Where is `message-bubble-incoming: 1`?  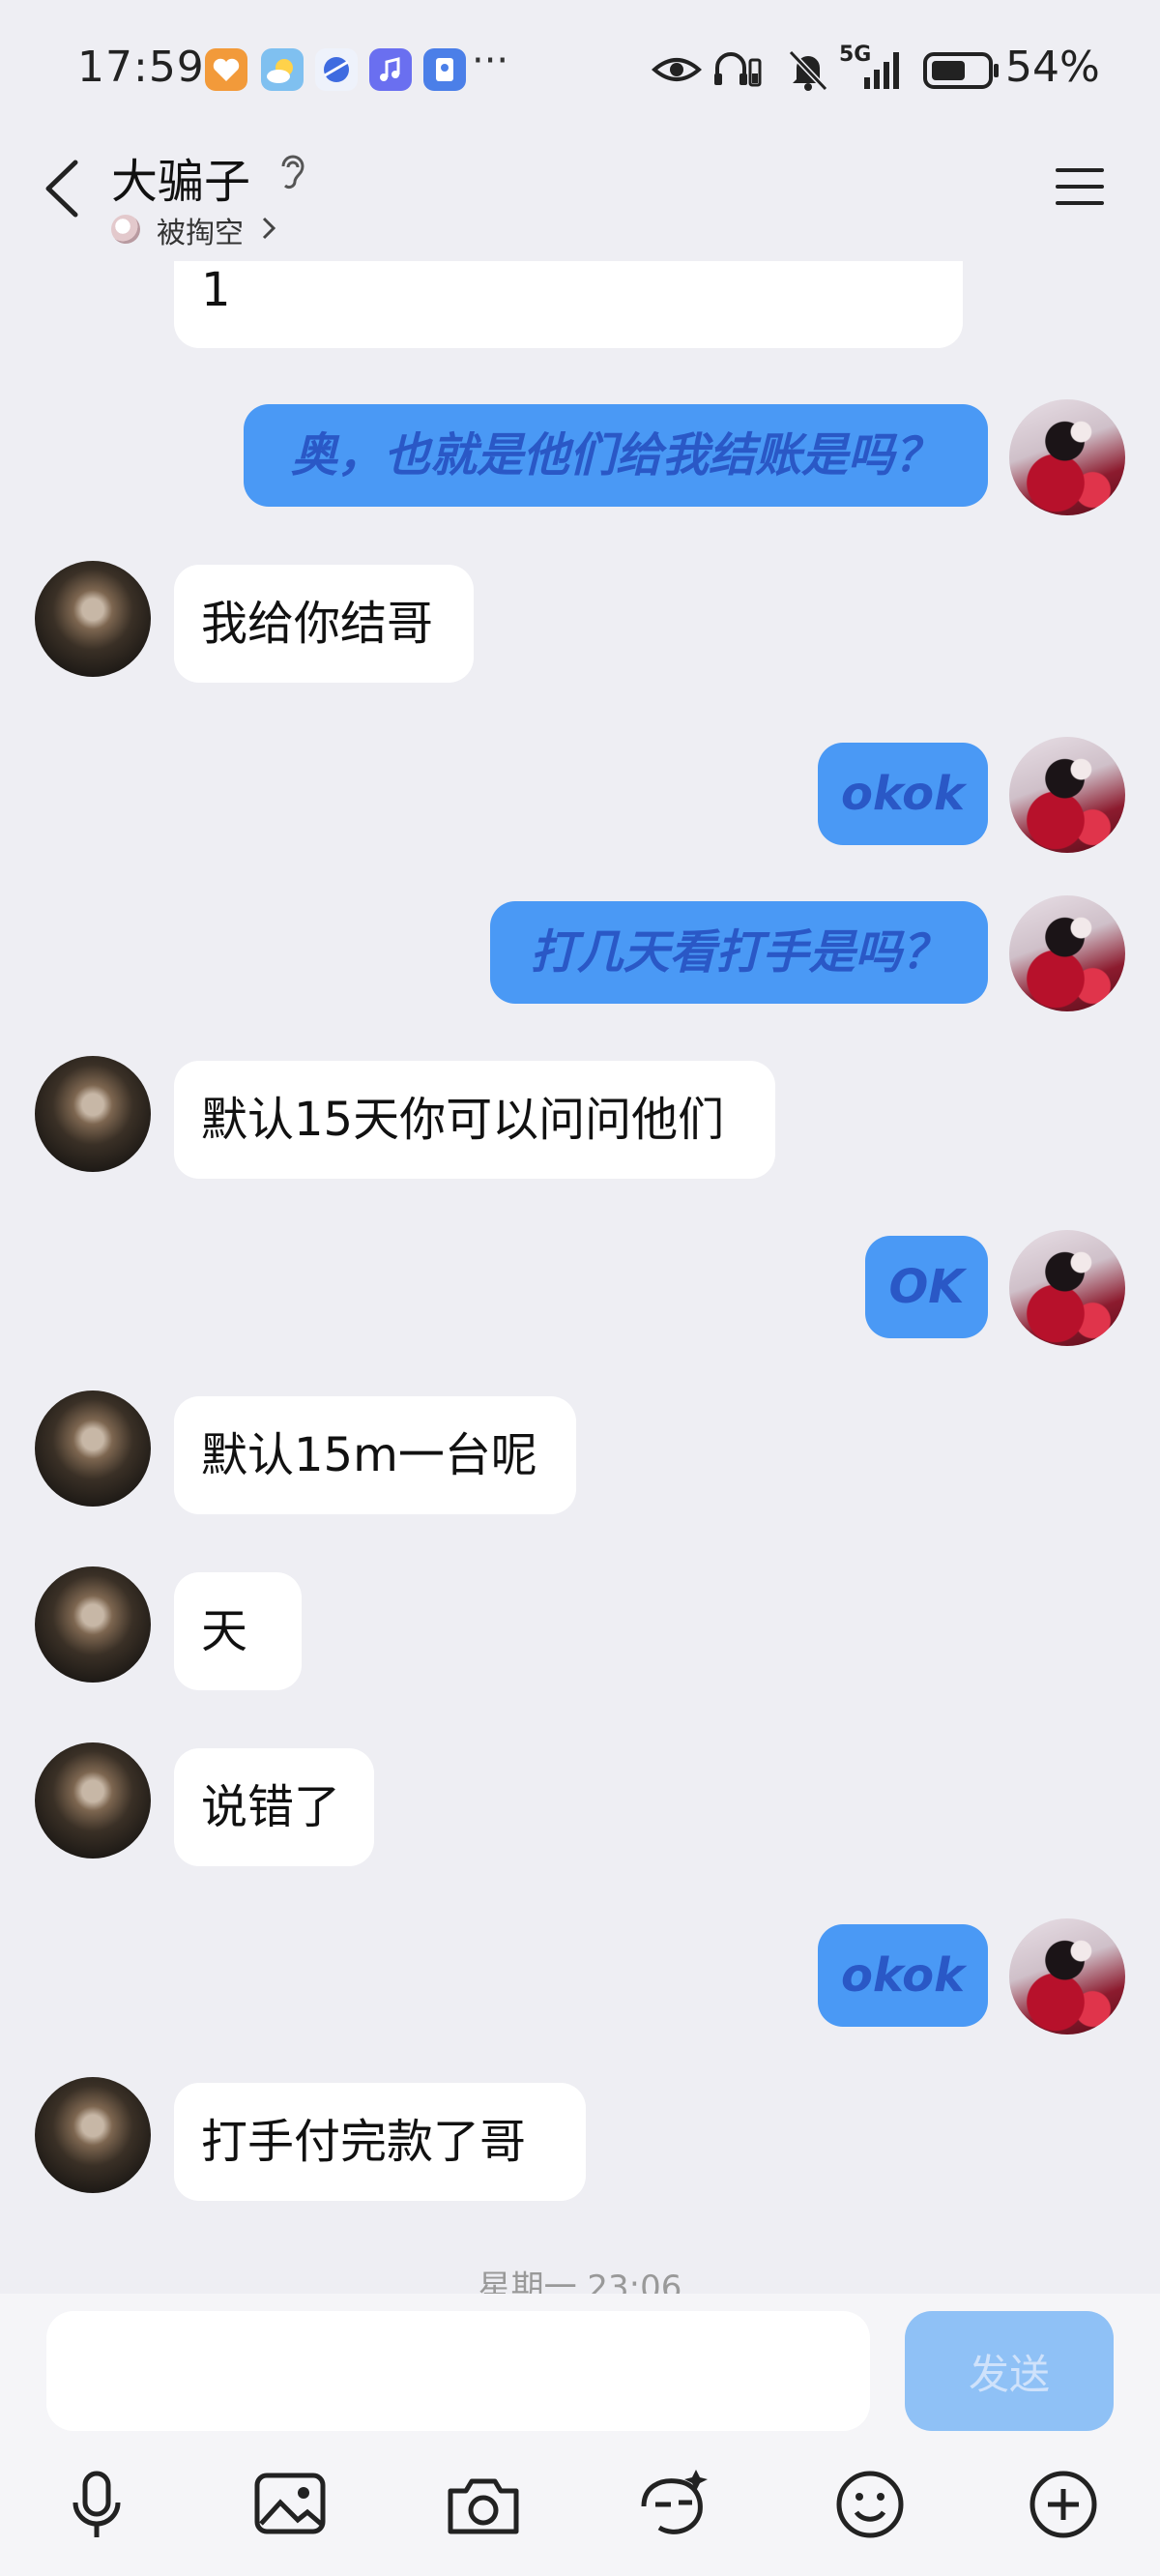 message-bubble-incoming: 1 is located at coordinates (568, 304).